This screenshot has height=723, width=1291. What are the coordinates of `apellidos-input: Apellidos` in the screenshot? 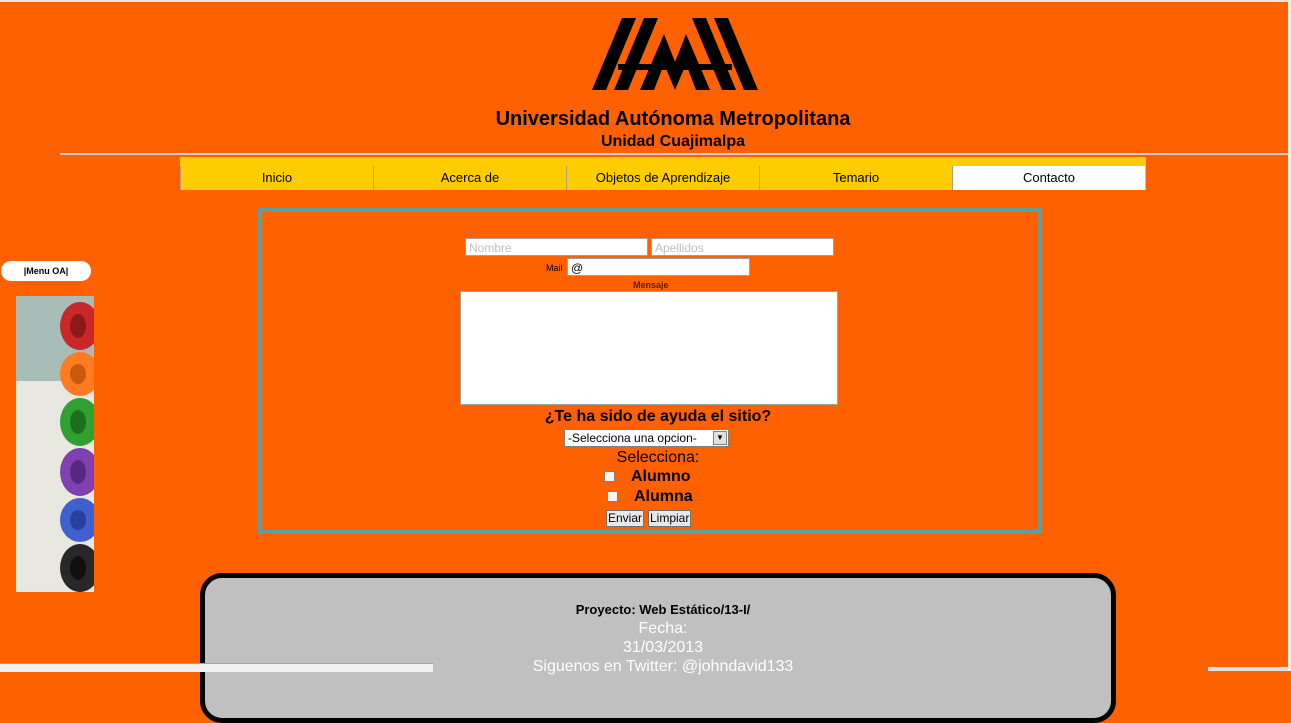 It's located at (742, 247).